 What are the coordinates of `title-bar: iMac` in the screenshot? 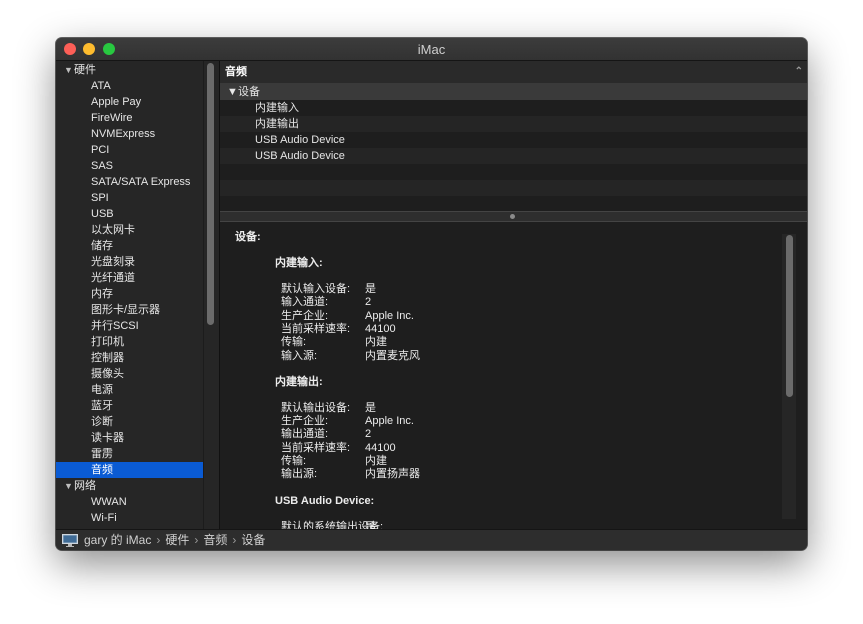 It's located at (431, 49).